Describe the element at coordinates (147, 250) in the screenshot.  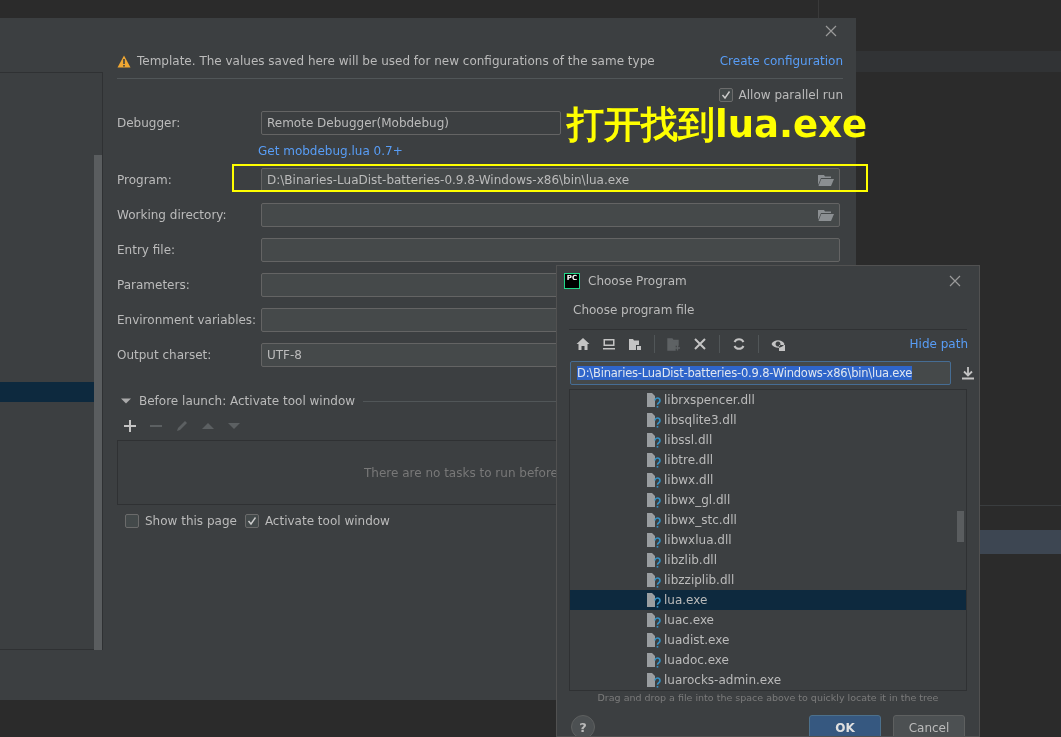
I see `field-label: Entry file:` at that location.